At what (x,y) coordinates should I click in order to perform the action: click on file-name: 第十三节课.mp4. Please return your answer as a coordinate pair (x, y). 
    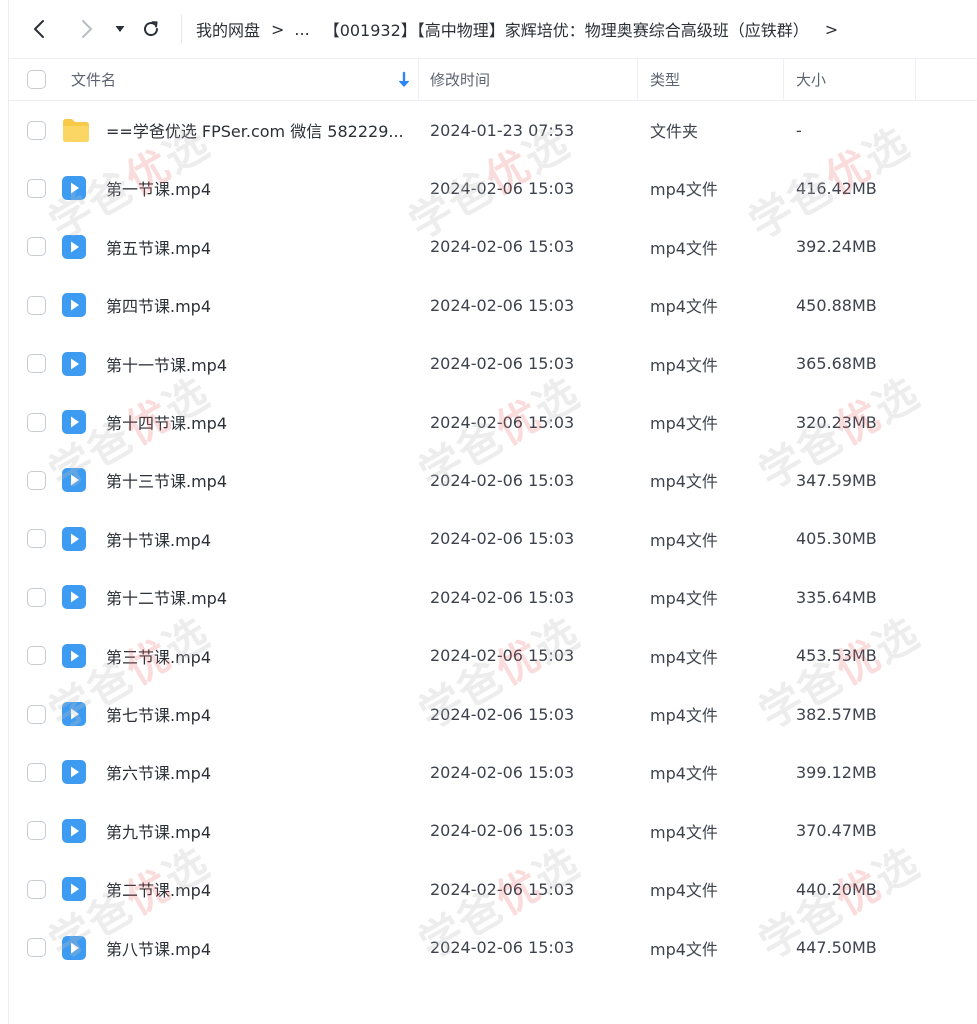
    Looking at the image, I should click on (166, 480).